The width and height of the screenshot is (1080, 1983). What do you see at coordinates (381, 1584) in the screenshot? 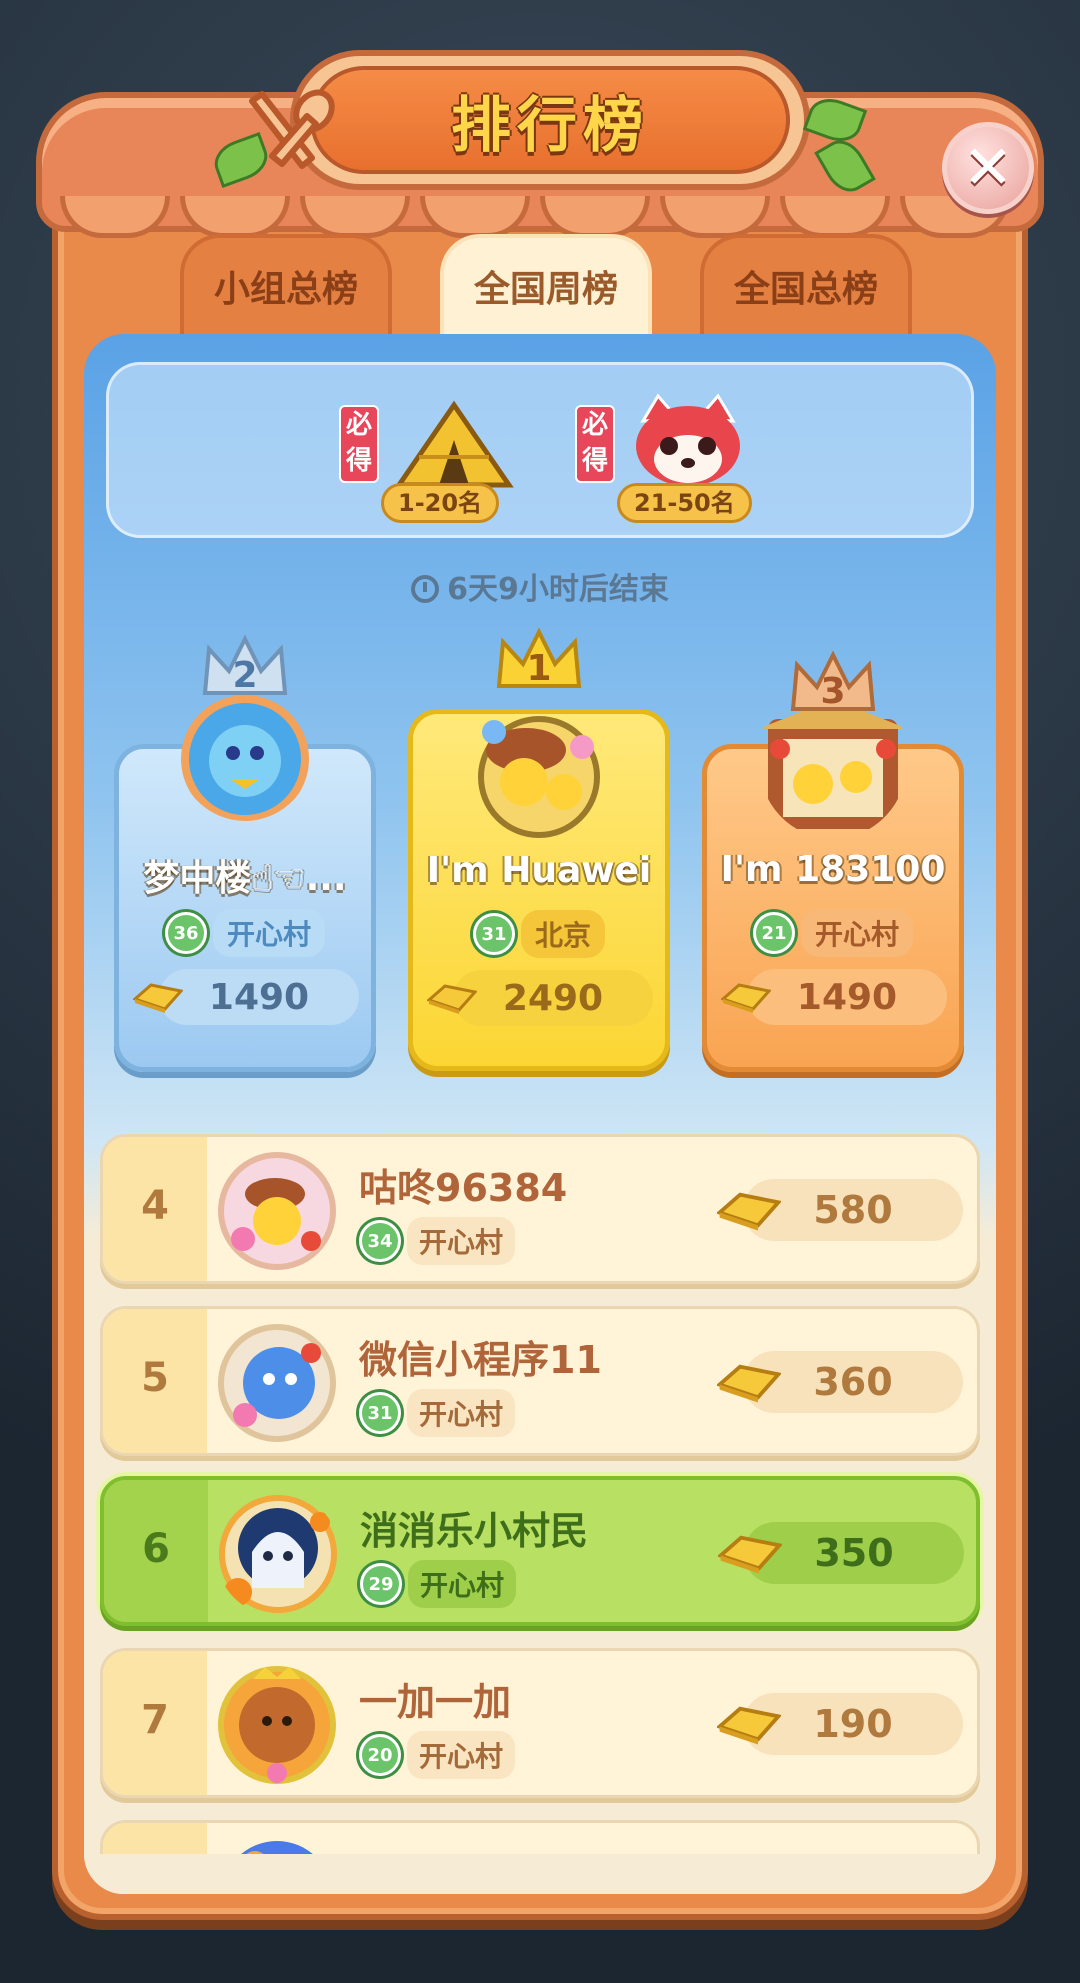
I see `level-badge: 29` at bounding box center [381, 1584].